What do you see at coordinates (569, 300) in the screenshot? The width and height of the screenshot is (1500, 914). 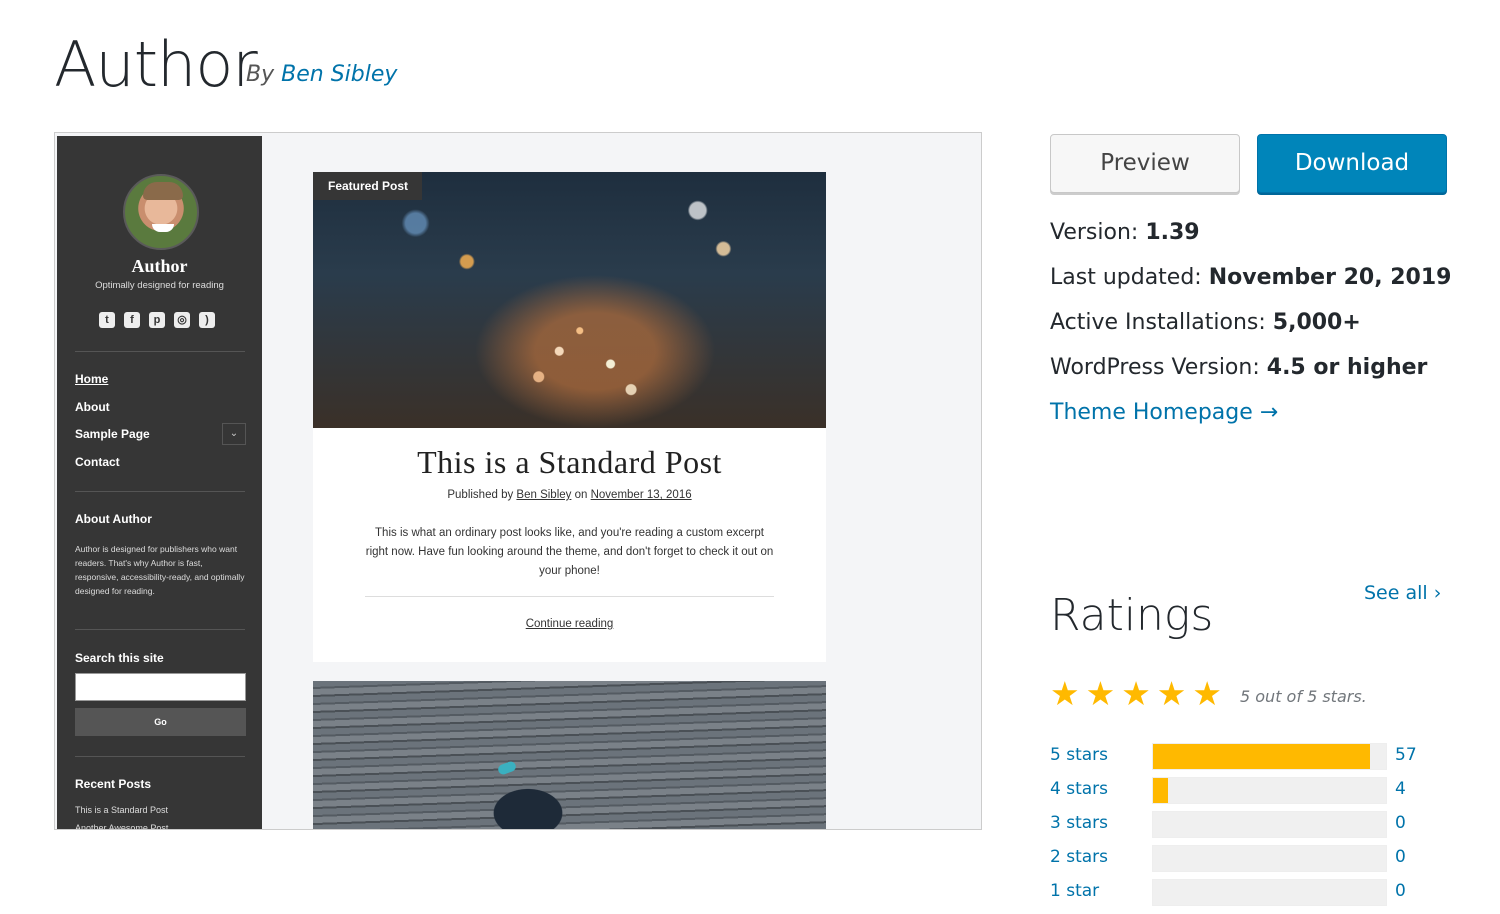 I see `post-hero-image` at bounding box center [569, 300].